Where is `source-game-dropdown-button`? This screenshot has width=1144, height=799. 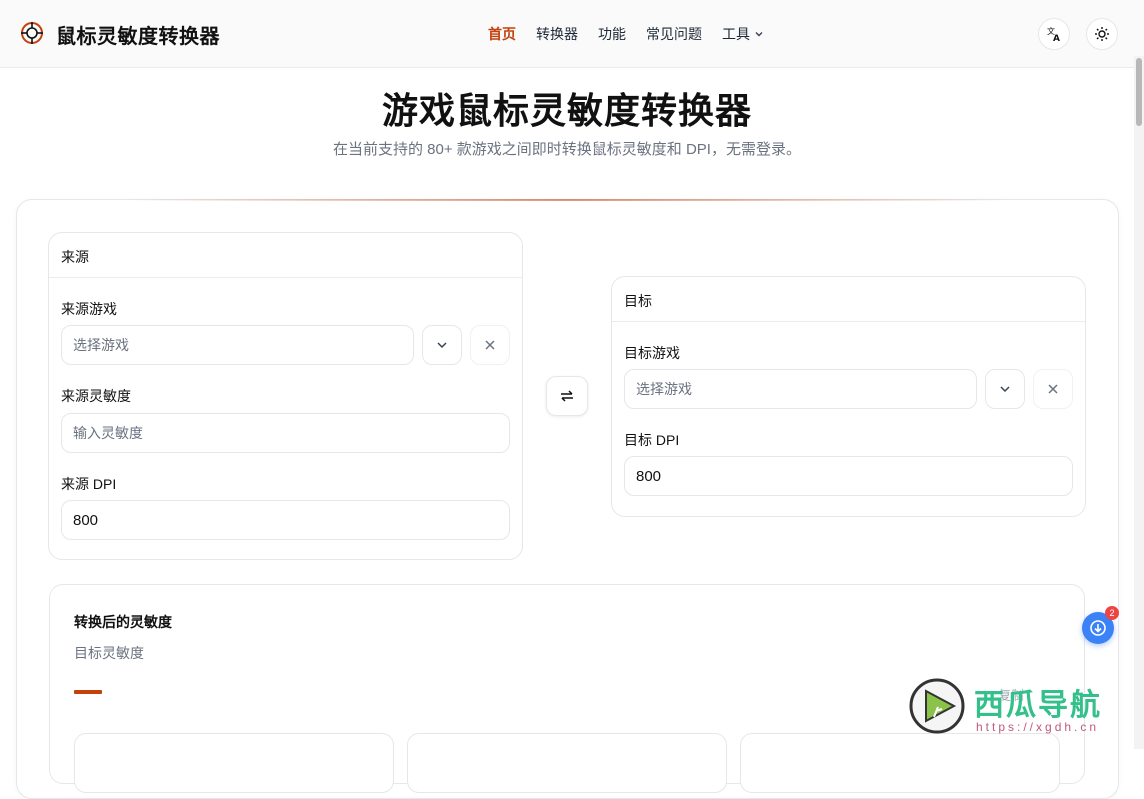 source-game-dropdown-button is located at coordinates (442, 345).